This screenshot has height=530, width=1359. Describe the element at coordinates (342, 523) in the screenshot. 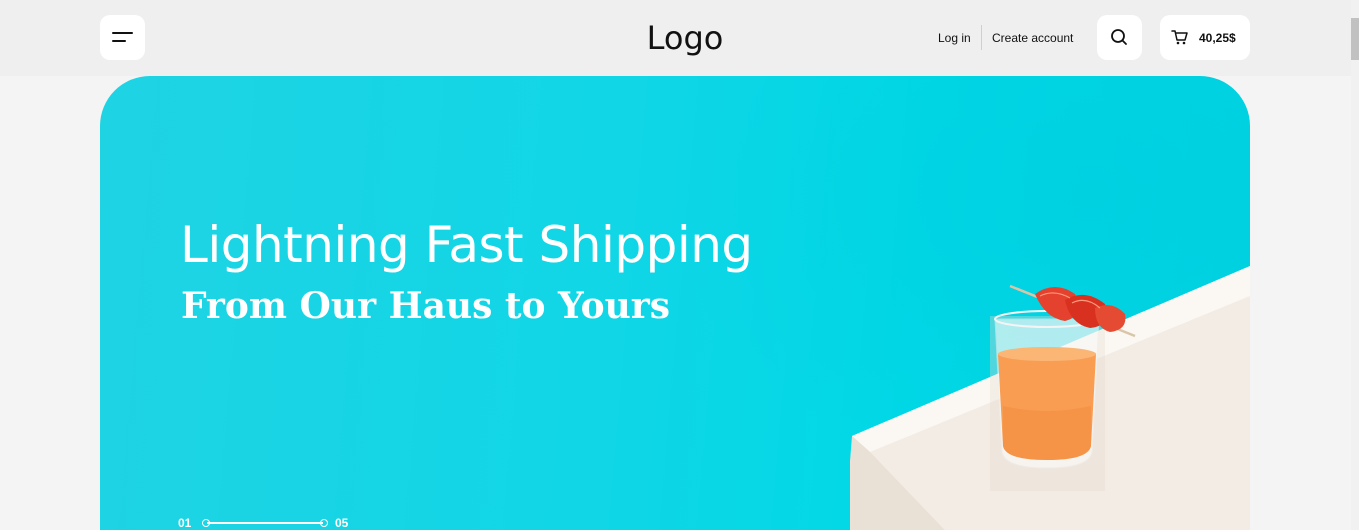

I see `slide-total-number: 05` at that location.